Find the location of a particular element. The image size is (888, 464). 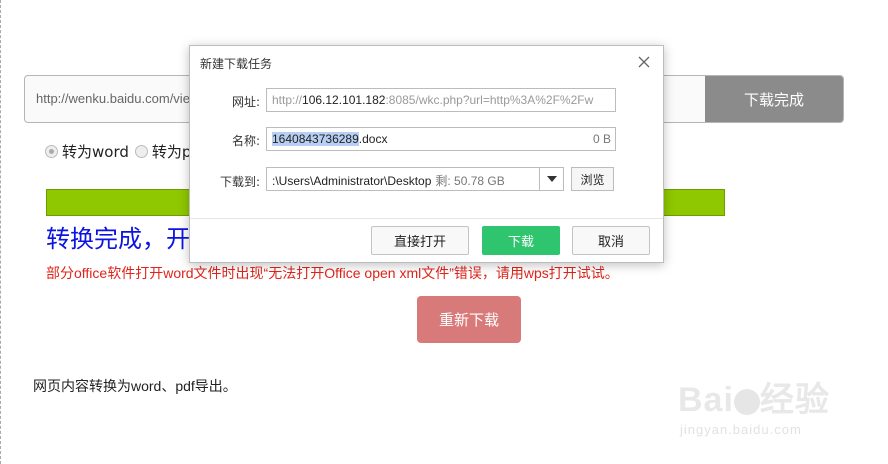

format-radio-group: 转为word 转为p is located at coordinates (121, 151).